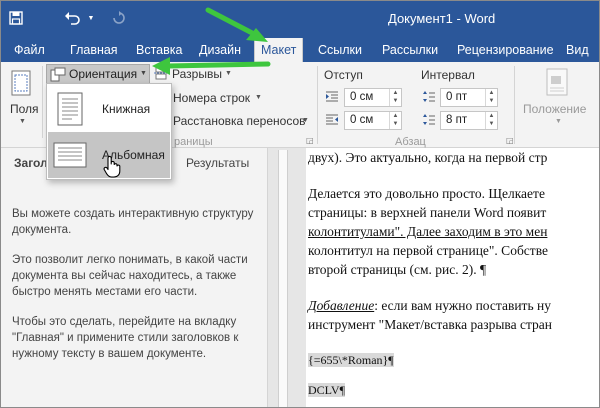 The height and width of the screenshot is (408, 600). I want to click on annotation-arrows, so click(211, 41).